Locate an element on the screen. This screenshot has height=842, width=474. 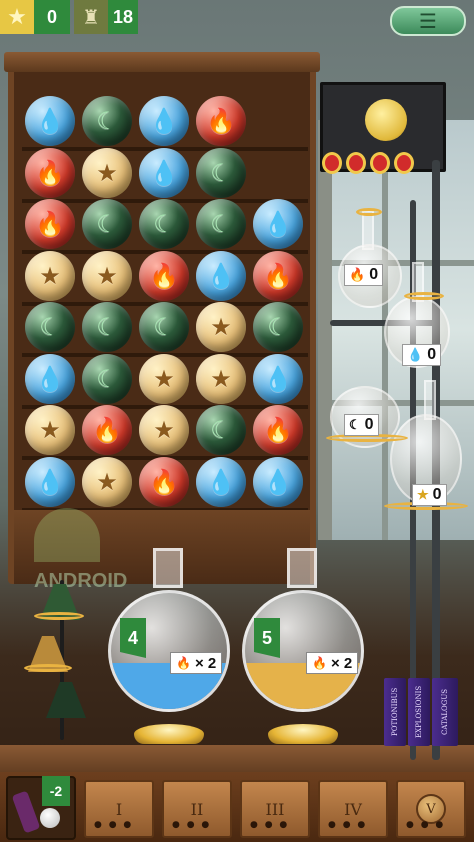
water-gauge: 💧 0 is located at coordinates (422, 355).